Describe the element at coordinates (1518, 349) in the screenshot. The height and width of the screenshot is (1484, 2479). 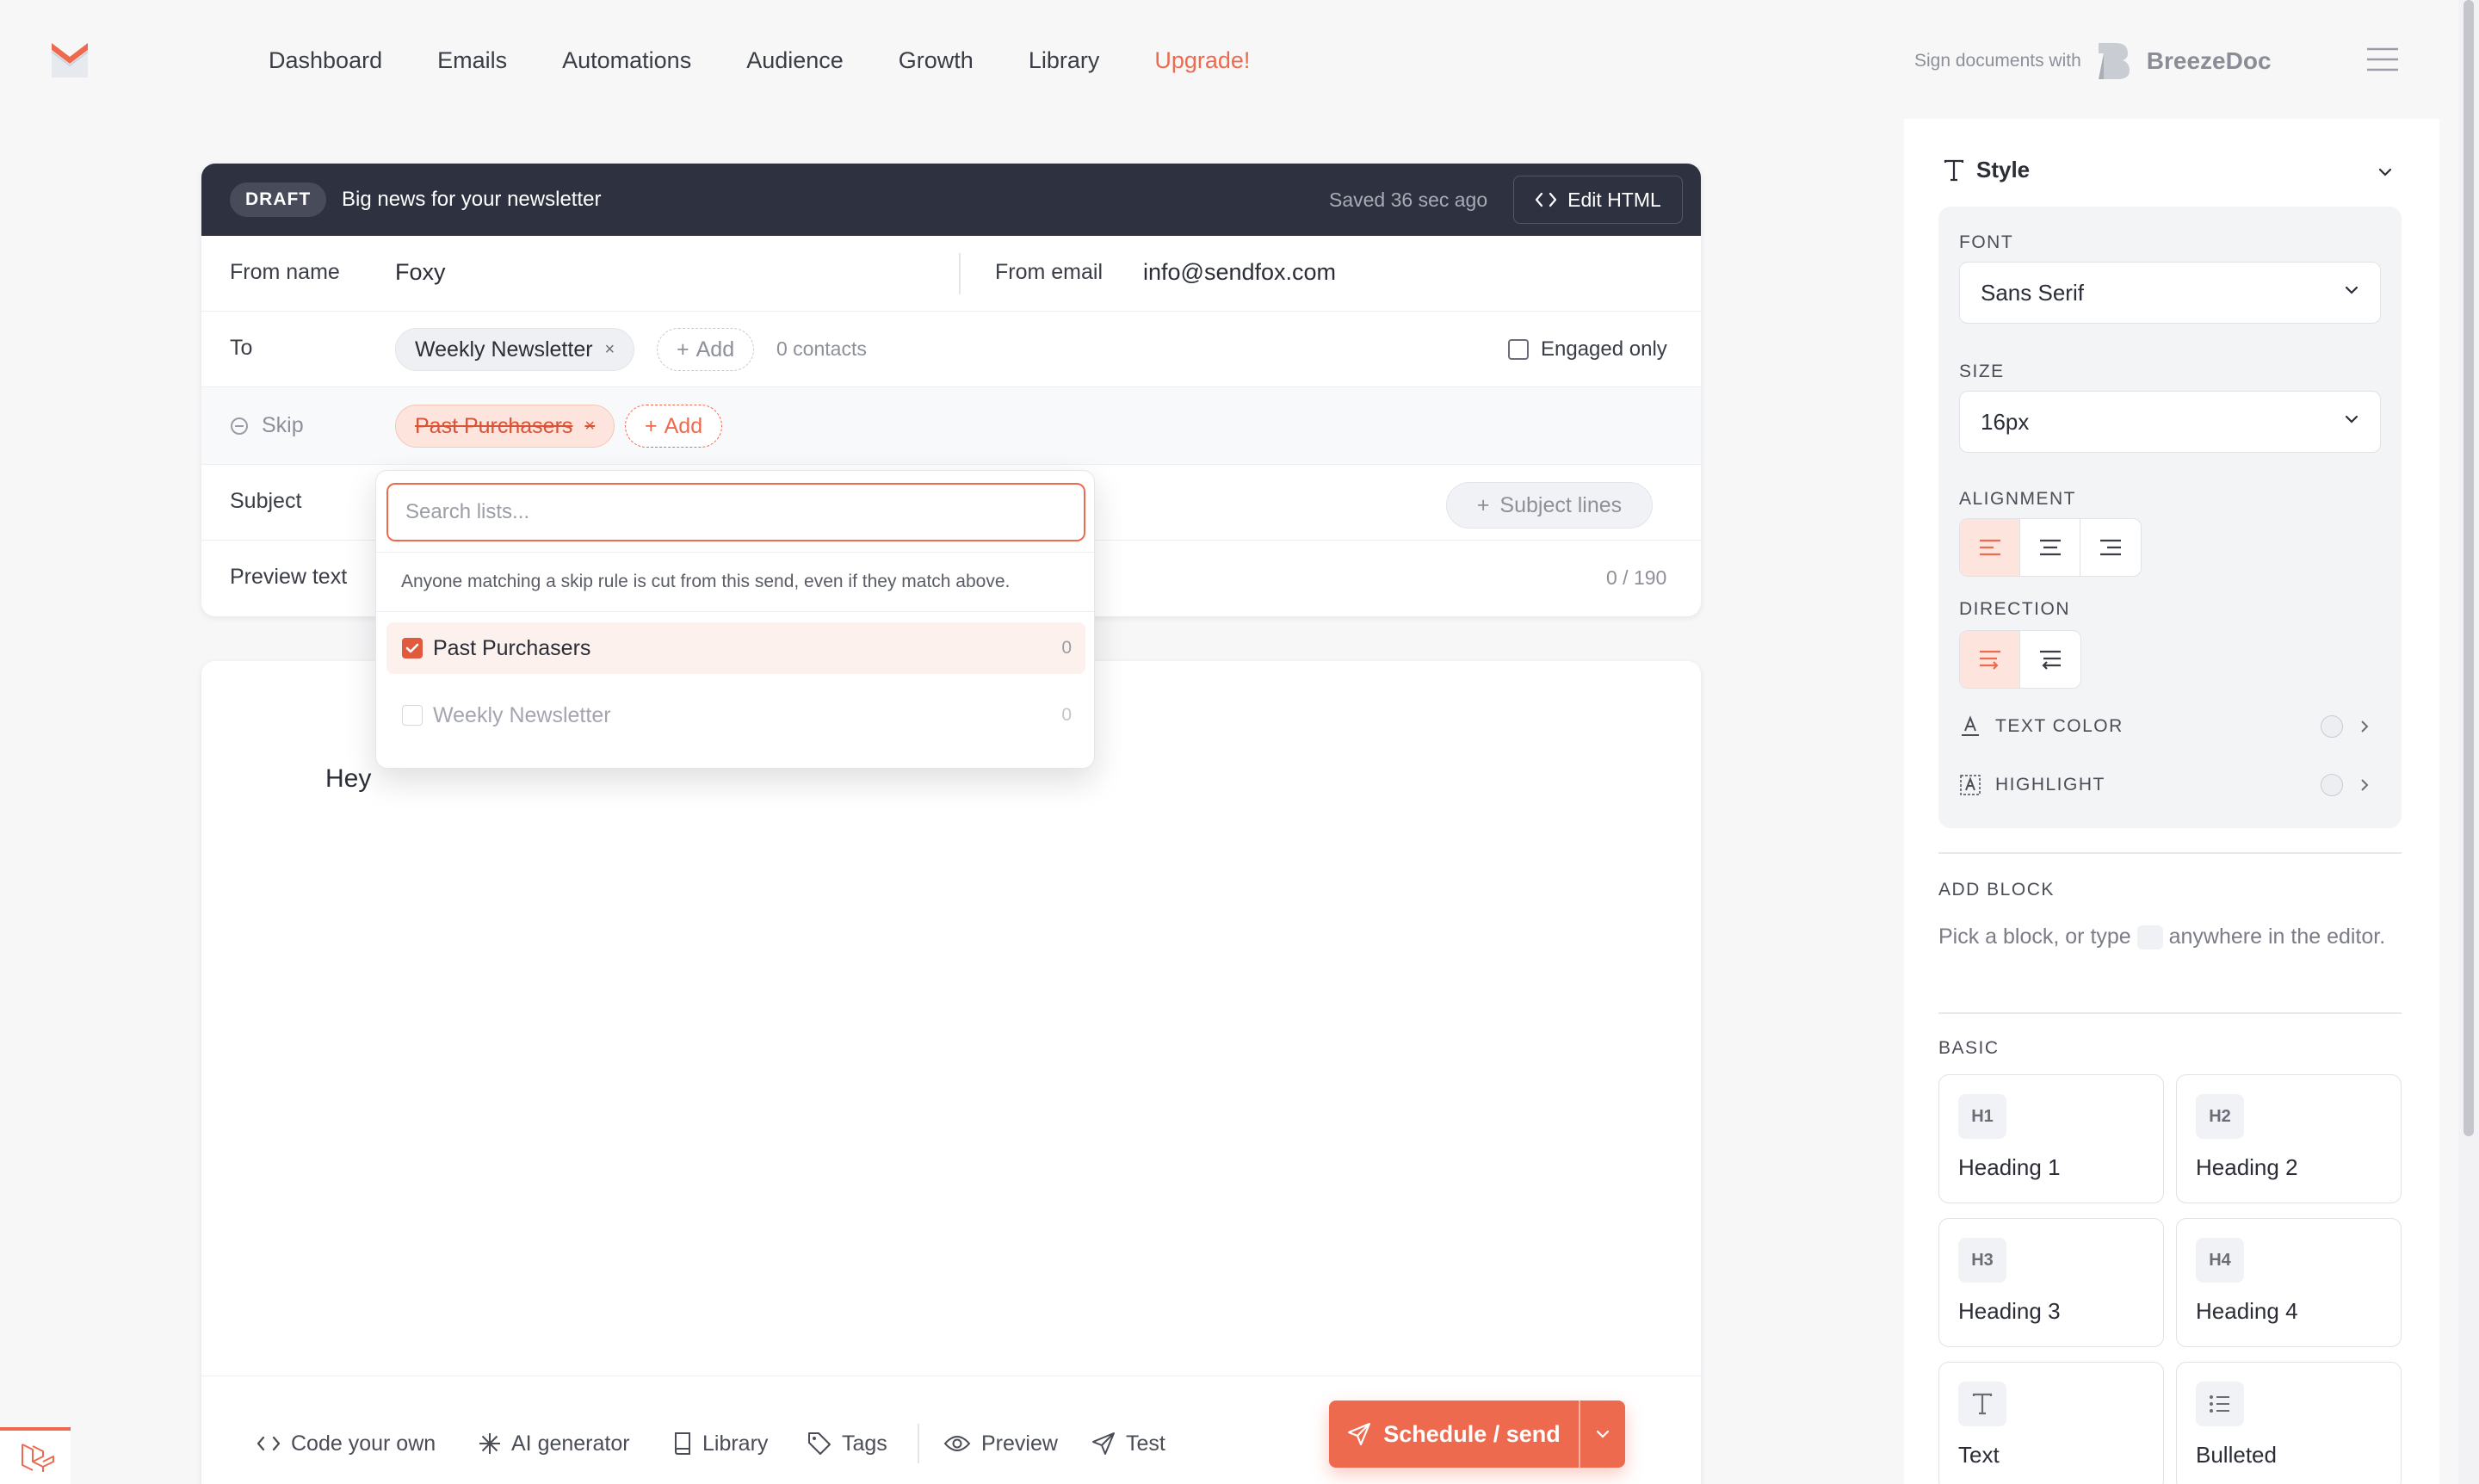
I see `engaged-only-checkbox` at that location.